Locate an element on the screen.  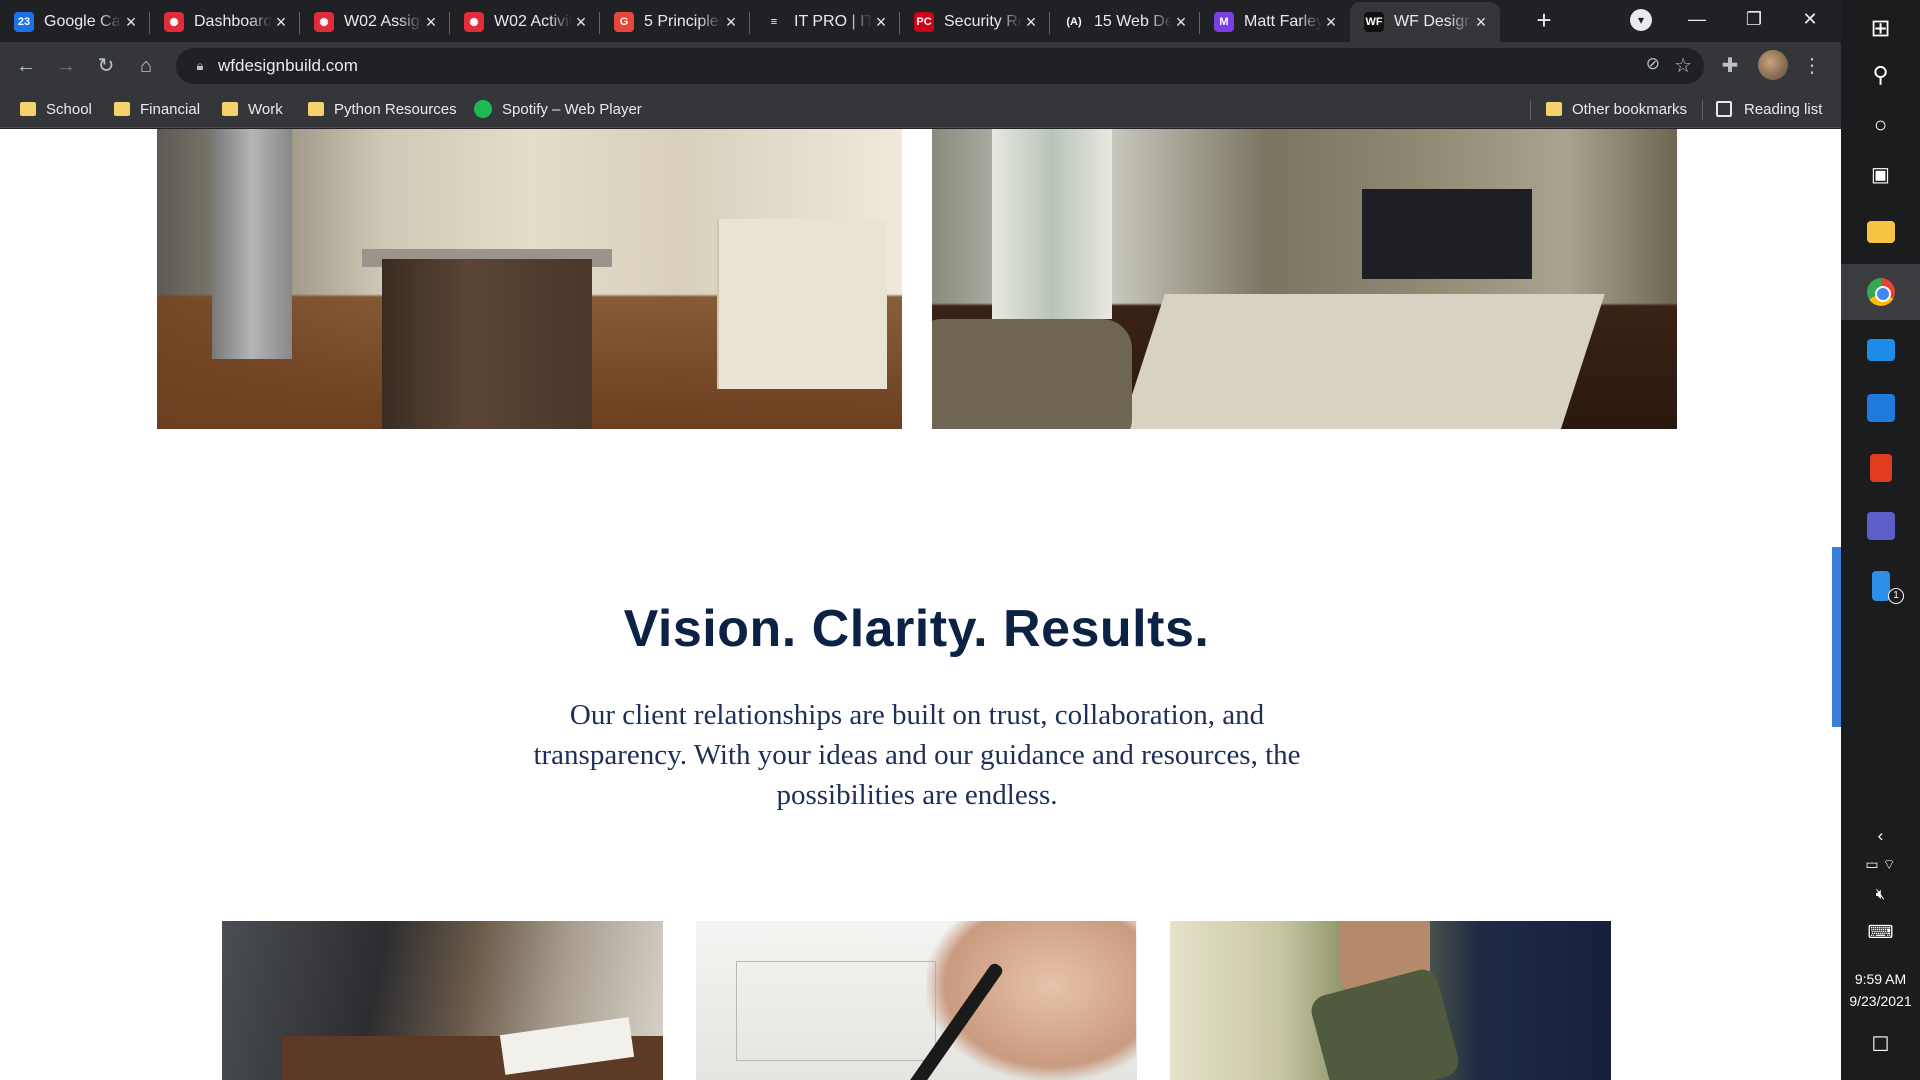
address-bar: 🔒︎ wfdesignbuild.com ⊘ ☆ is located at coordinates (940, 66).